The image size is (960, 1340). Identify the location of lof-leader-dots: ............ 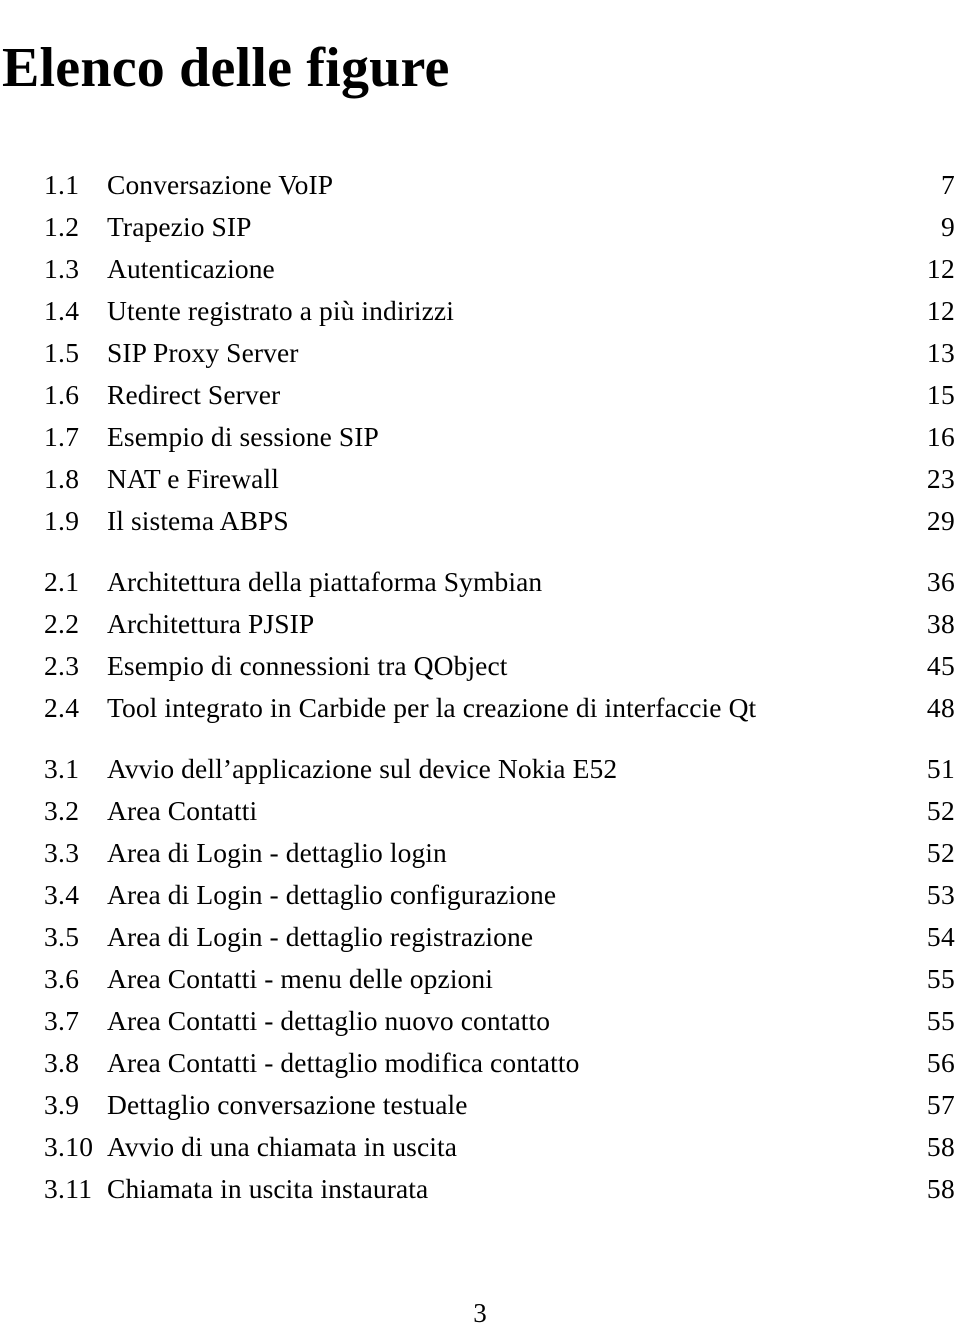
(744, 1051).